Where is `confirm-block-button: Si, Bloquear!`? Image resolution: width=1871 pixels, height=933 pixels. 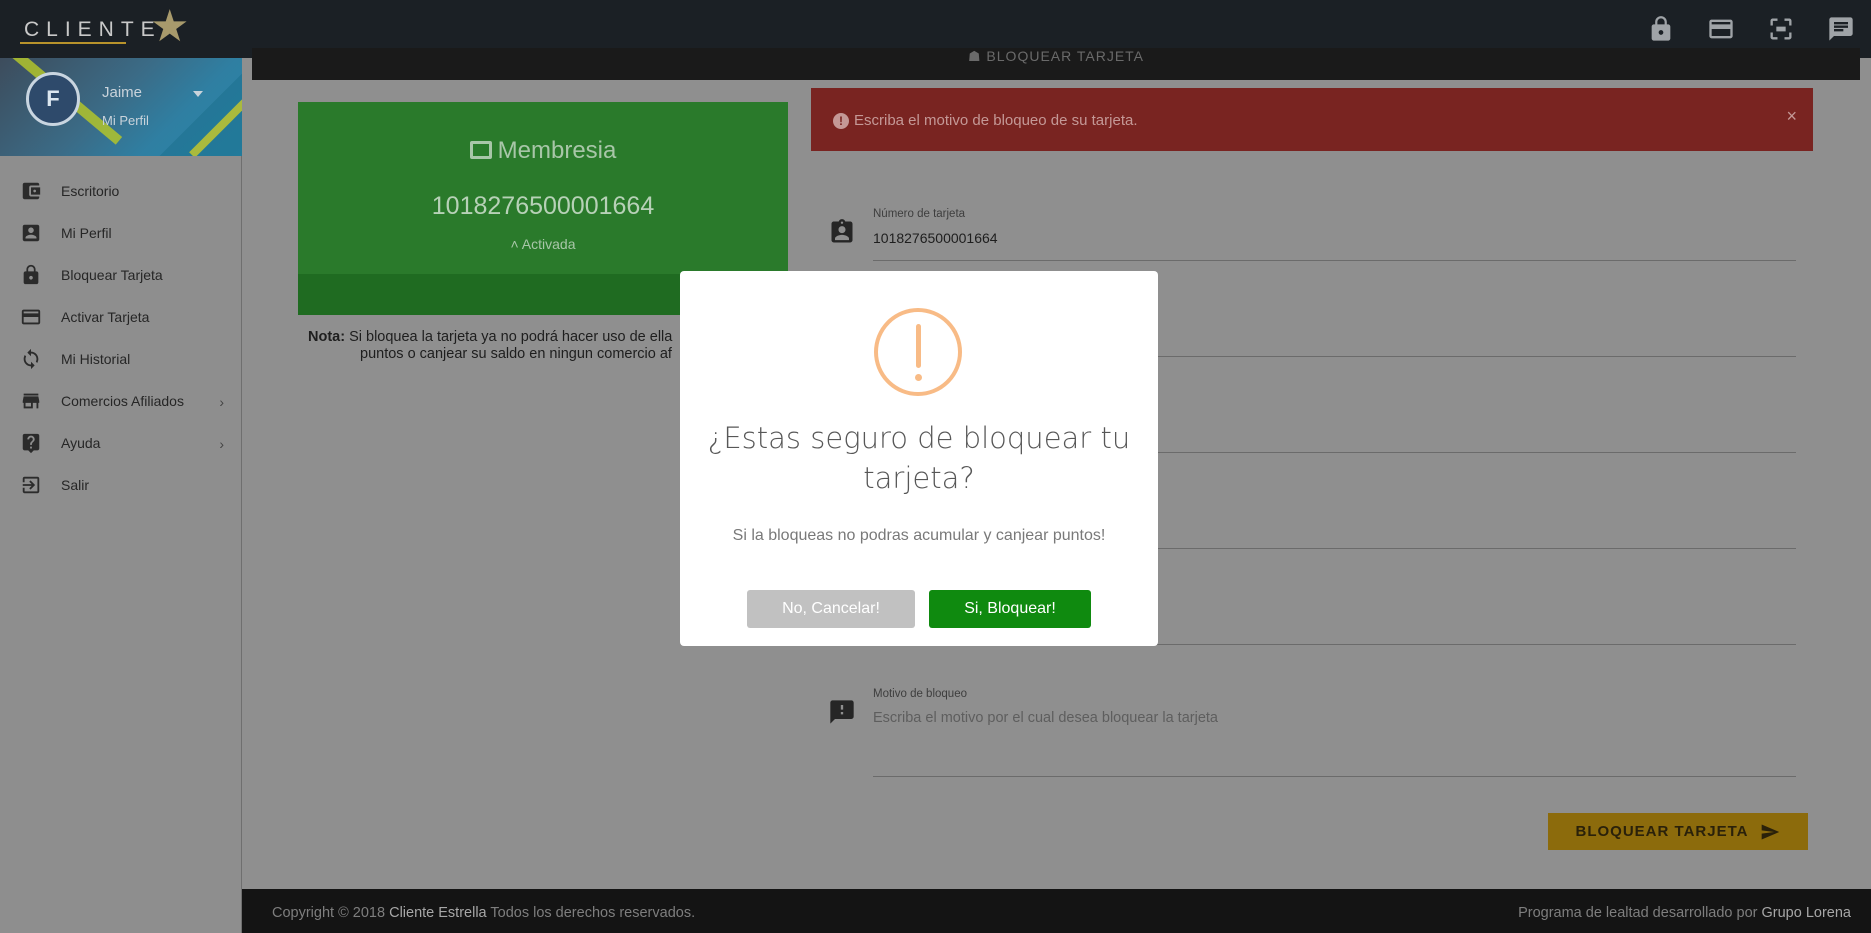 confirm-block-button: Si, Bloquear! is located at coordinates (1010, 609).